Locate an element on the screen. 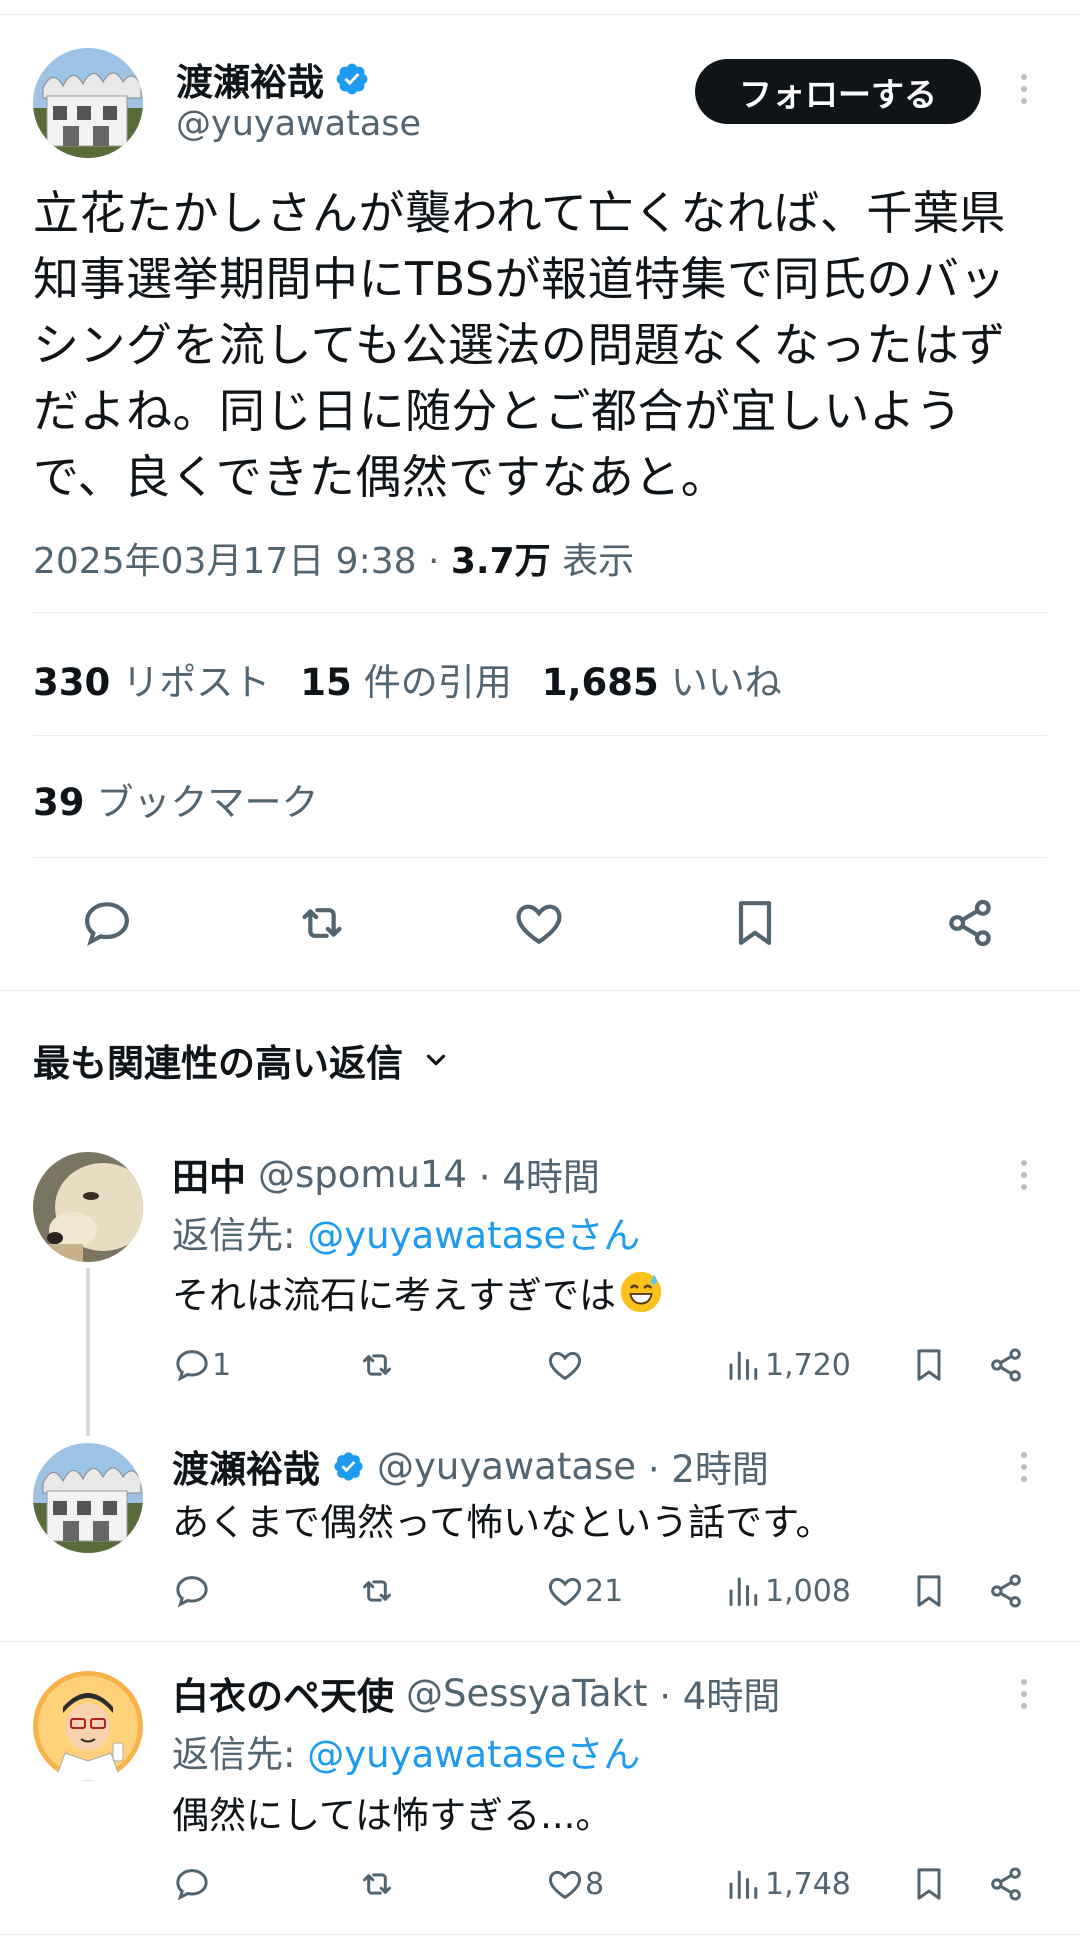 This screenshot has width=1080, height=1939. follow-button: フォローする is located at coordinates (838, 91).